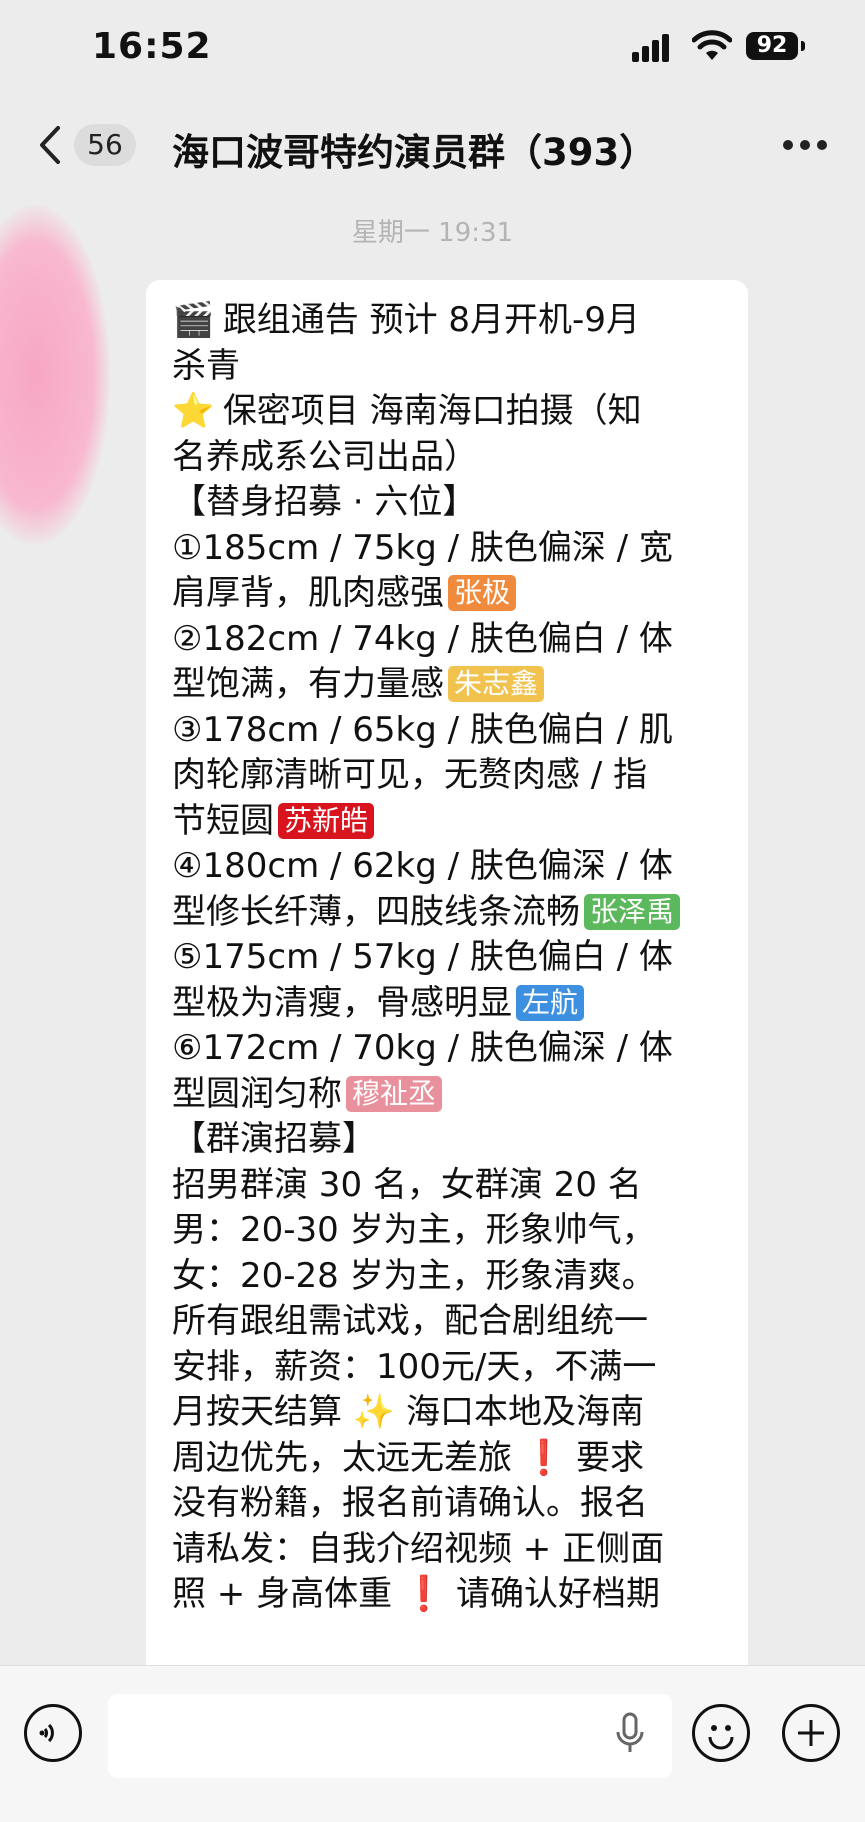 The width and height of the screenshot is (865, 1822). I want to click on message-line: 🎬 跟组通告 预计 8月开机-9月, so click(452, 321).